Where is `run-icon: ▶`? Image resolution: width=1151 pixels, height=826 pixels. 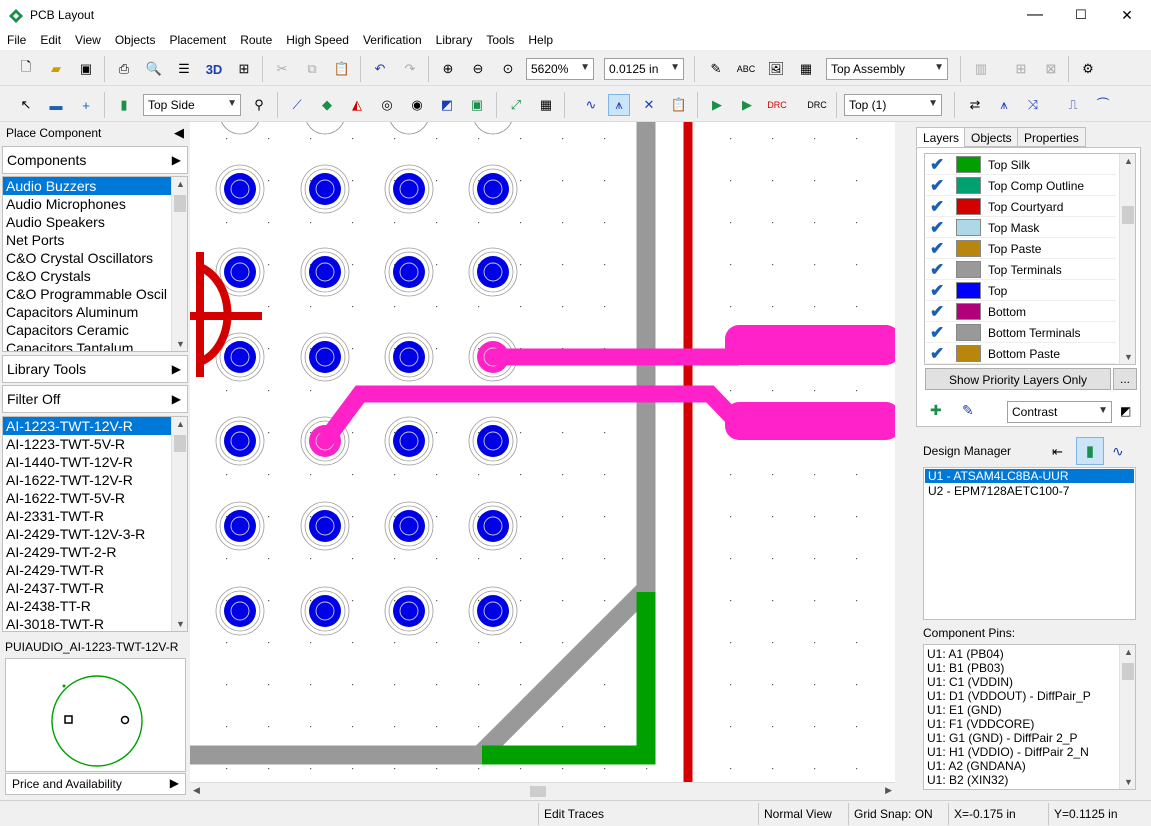
run-icon: ▶ is located at coordinates (717, 105).